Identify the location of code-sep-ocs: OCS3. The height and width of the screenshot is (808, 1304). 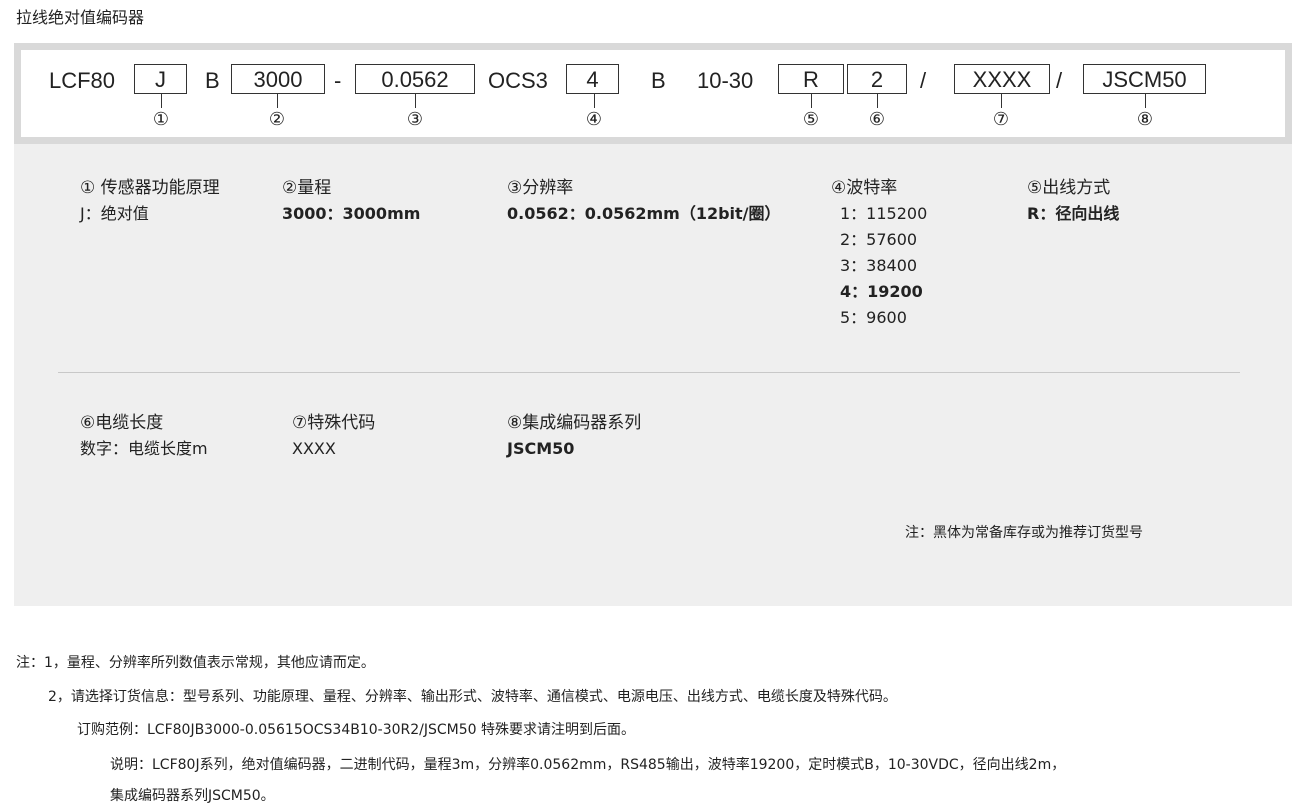
(518, 80).